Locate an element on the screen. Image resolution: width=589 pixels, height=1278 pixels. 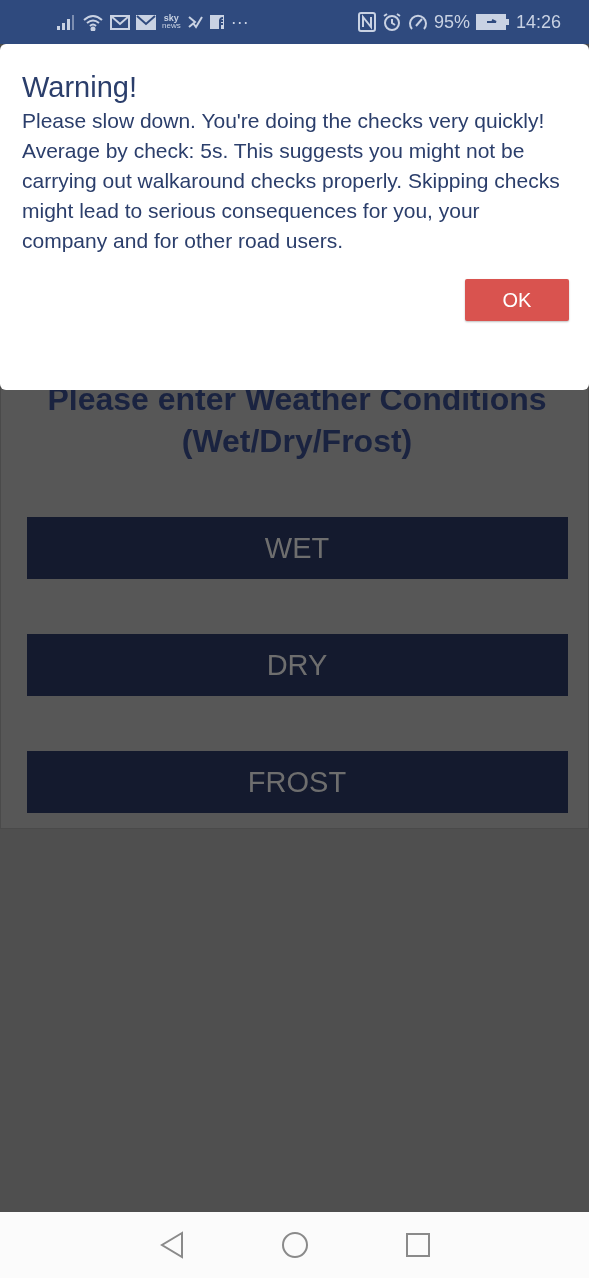
clock-time: 14:26 is located at coordinates (538, 22).